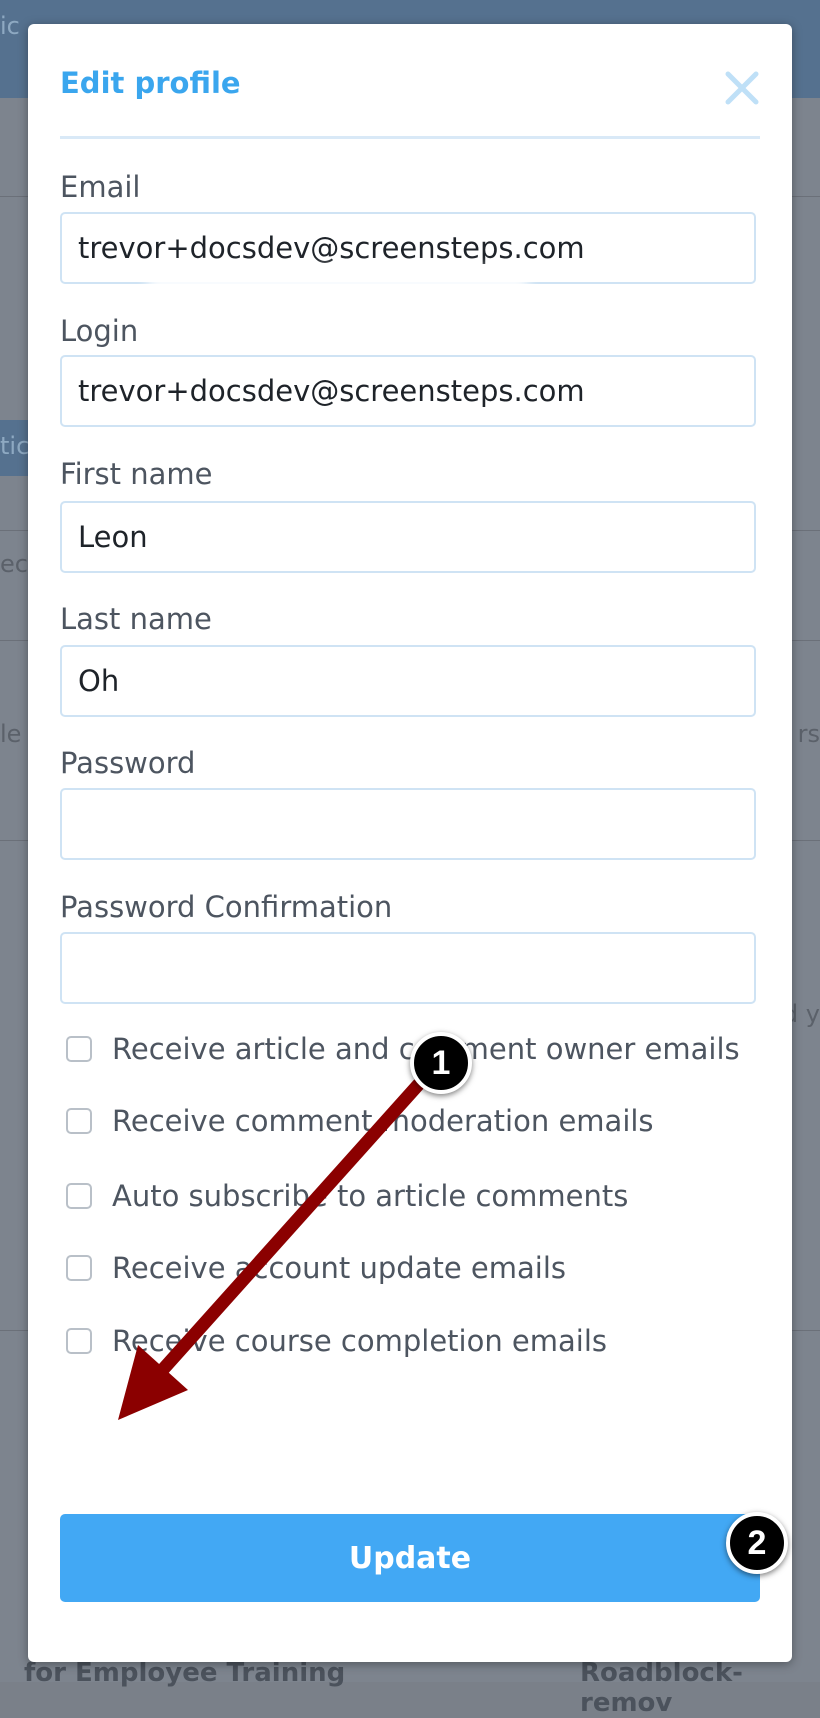 Image resolution: width=820 pixels, height=1718 pixels. What do you see at coordinates (757, 1543) in the screenshot?
I see `step-marker-2: 2` at bounding box center [757, 1543].